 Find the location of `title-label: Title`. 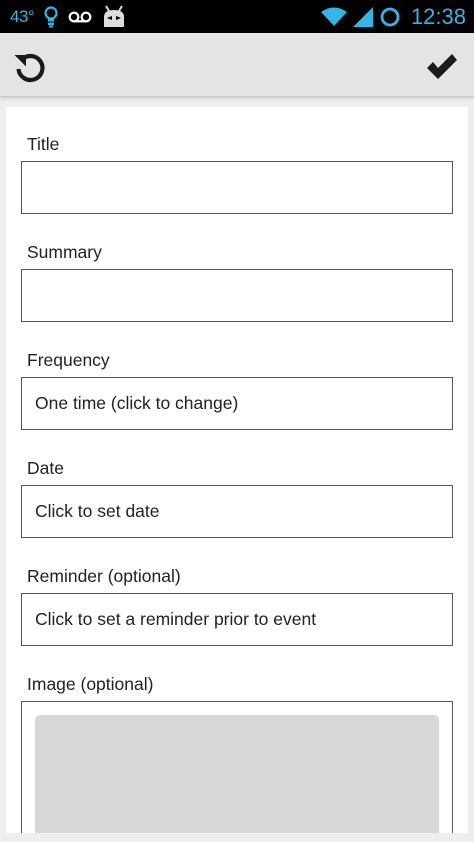

title-label: Title is located at coordinates (43, 144).